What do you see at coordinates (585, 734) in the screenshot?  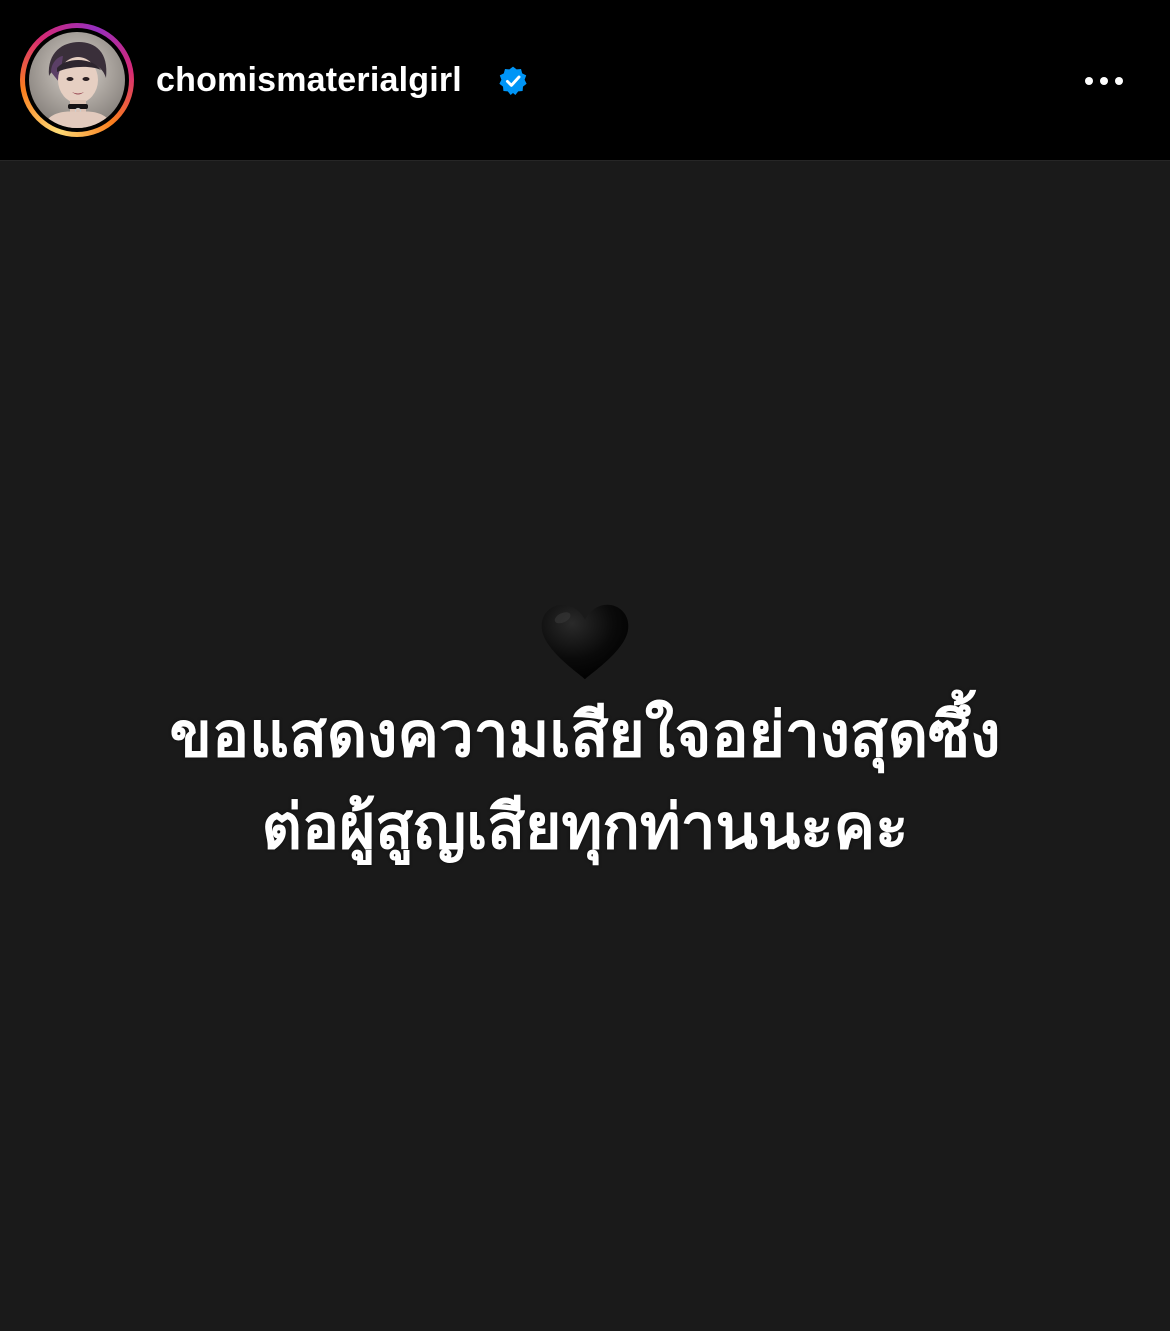 I see `caption-line: ขอแสดงความเสียใจอย่างสุดซึ้ง` at bounding box center [585, 734].